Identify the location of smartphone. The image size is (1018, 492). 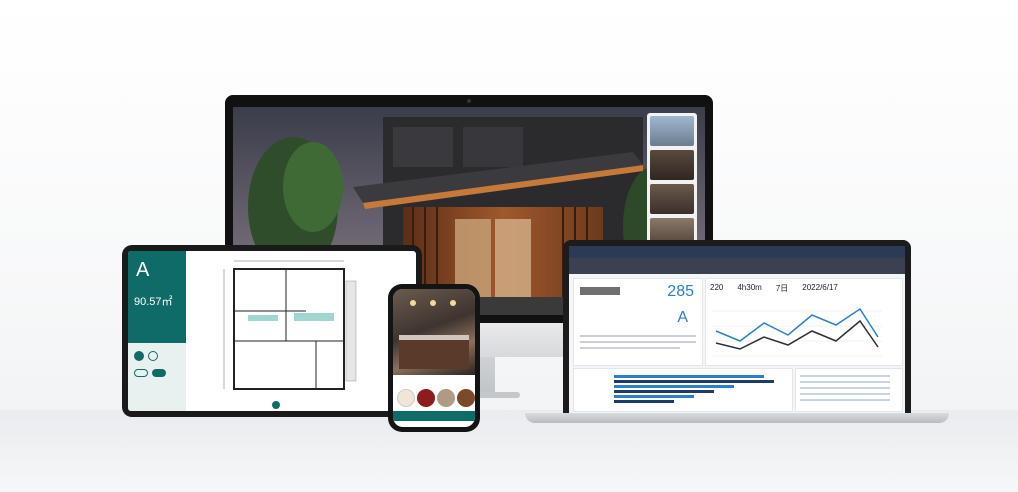
(434, 358).